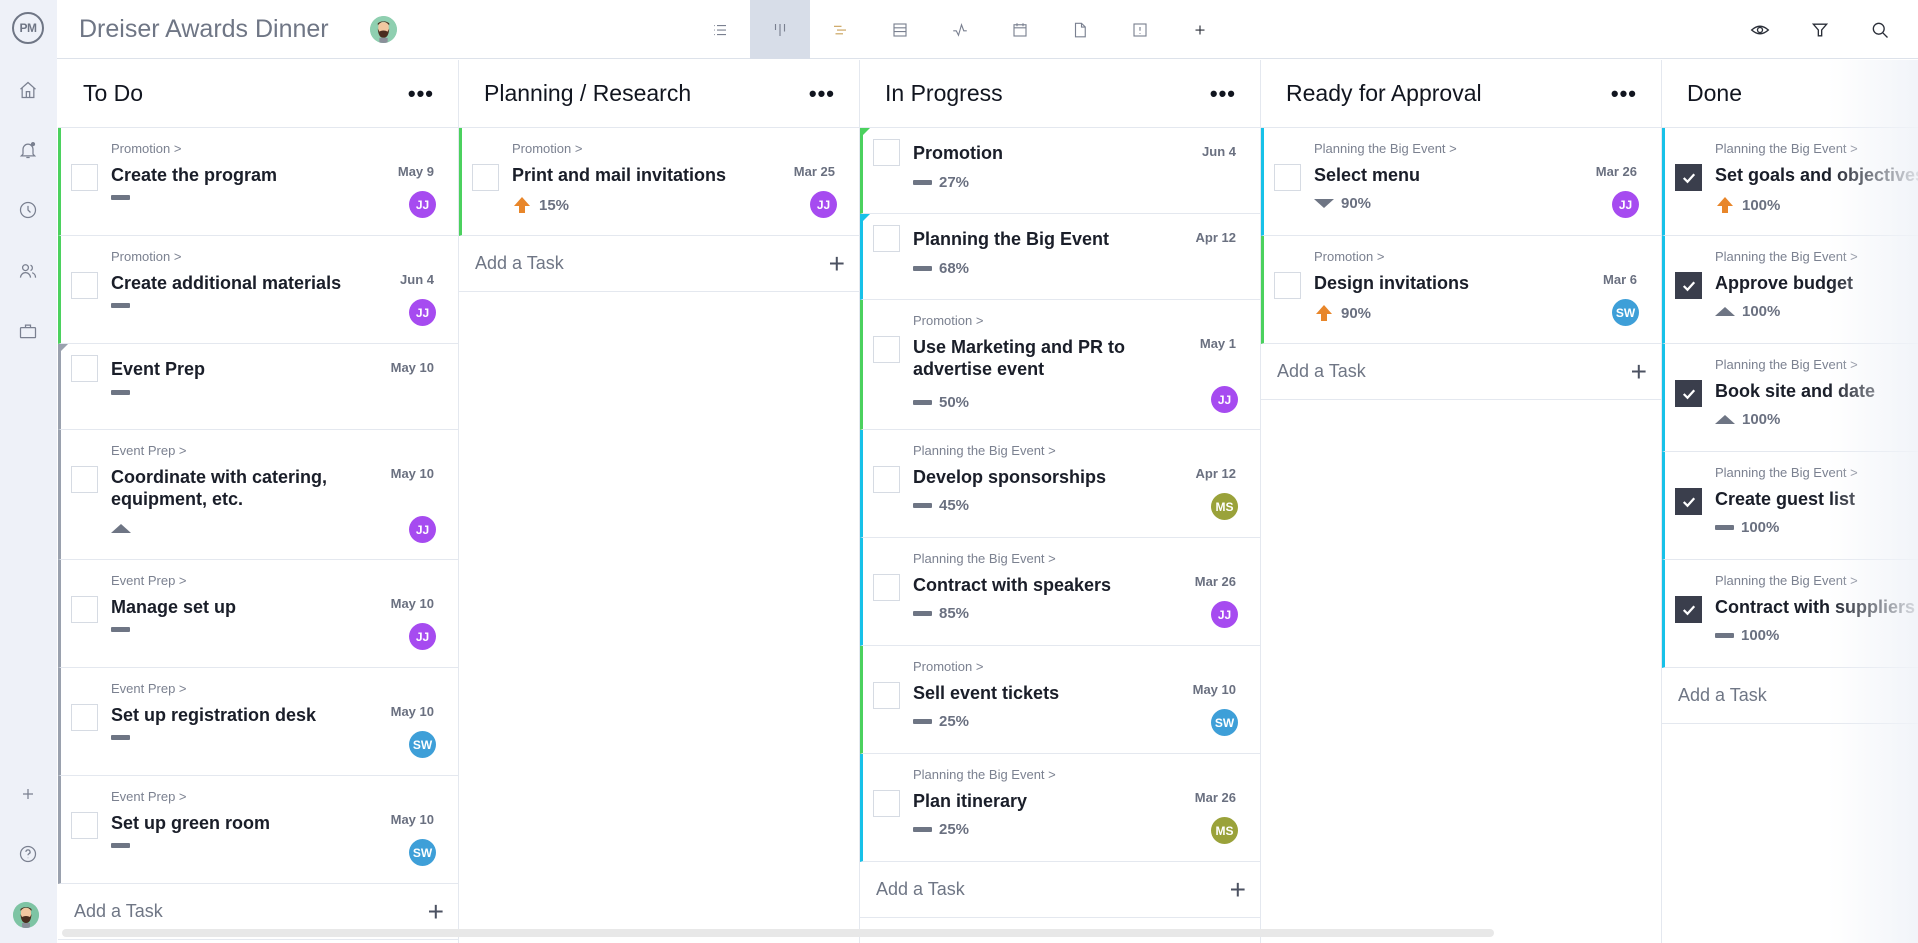 Image resolution: width=1918 pixels, height=943 pixels. I want to click on filter-button, so click(1820, 29).